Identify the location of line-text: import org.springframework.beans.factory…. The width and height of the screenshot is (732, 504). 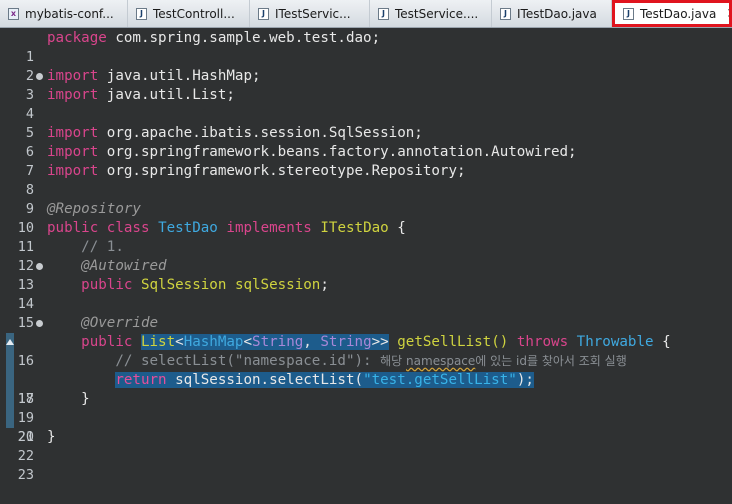
(312, 152).